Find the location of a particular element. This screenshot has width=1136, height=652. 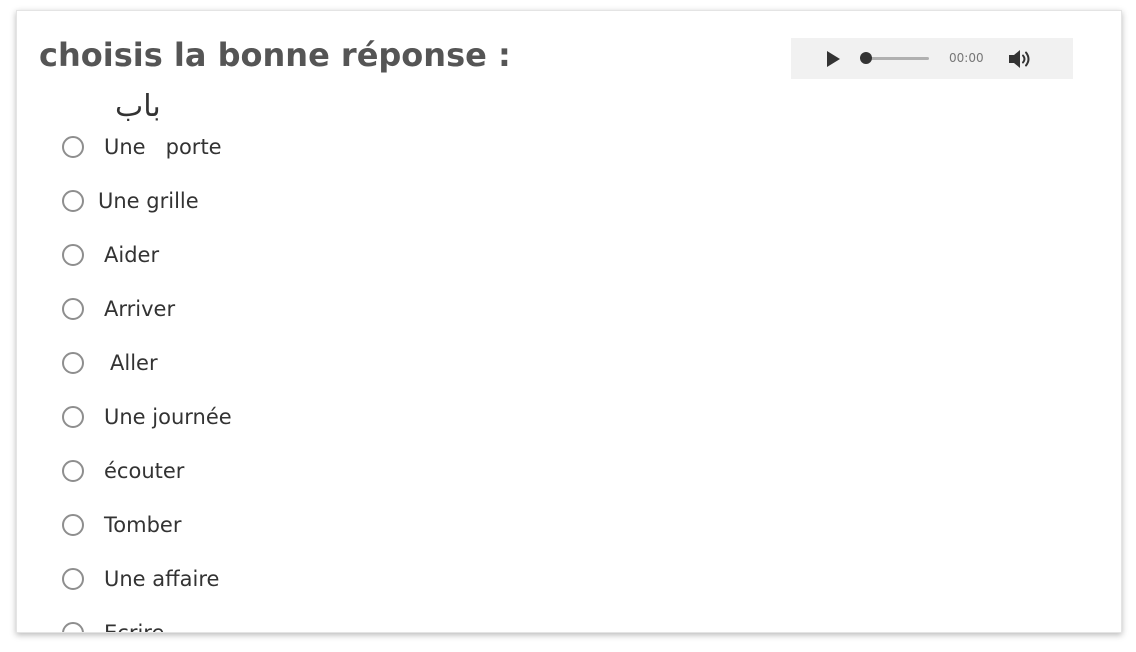

answer-label: écouter is located at coordinates (144, 471).